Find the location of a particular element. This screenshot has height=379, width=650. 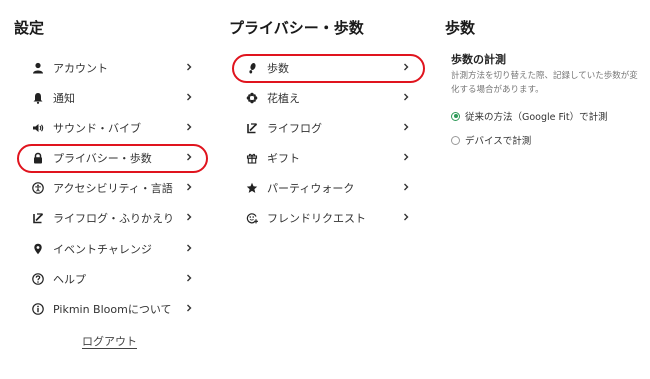

step-measurement-description: 計測方法を切り替えた際、記録していた歩数が変化する場合があります。 is located at coordinates (544, 83).